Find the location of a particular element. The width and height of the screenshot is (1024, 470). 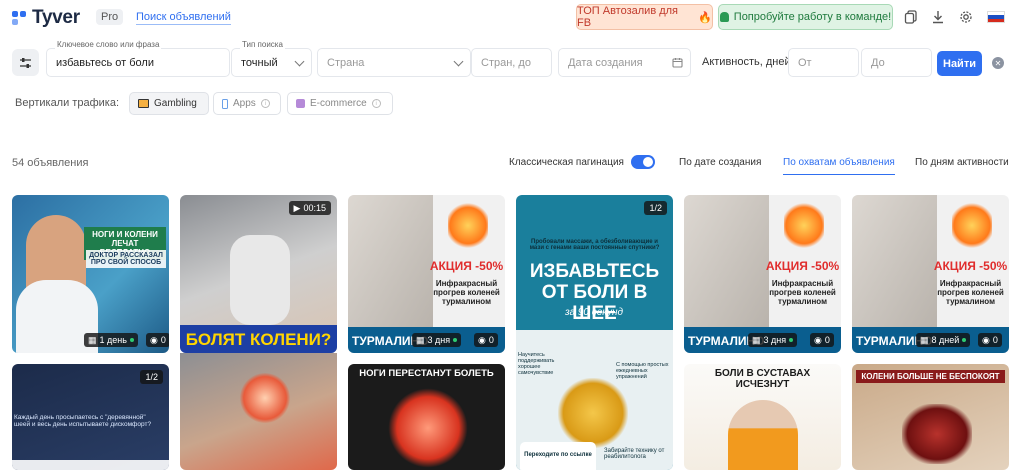

from-placeholder: От is located at coordinates (805, 63).